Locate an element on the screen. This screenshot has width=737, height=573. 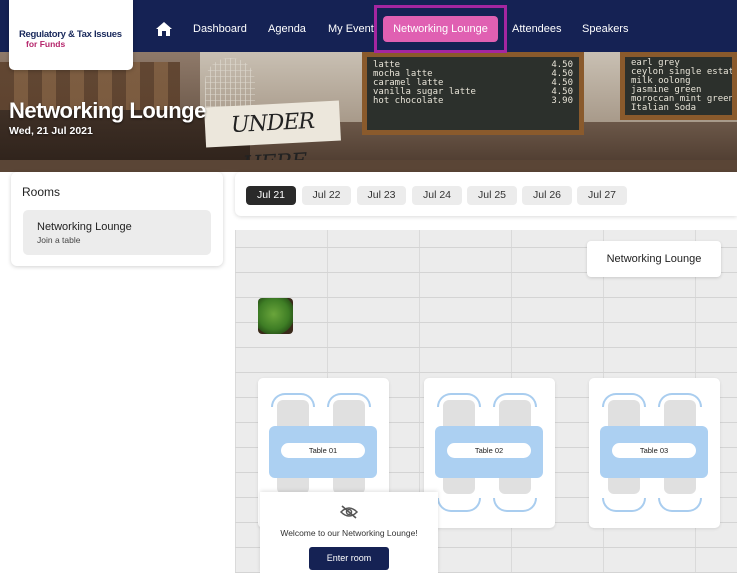
eye-off-icon is located at coordinates (349, 512).